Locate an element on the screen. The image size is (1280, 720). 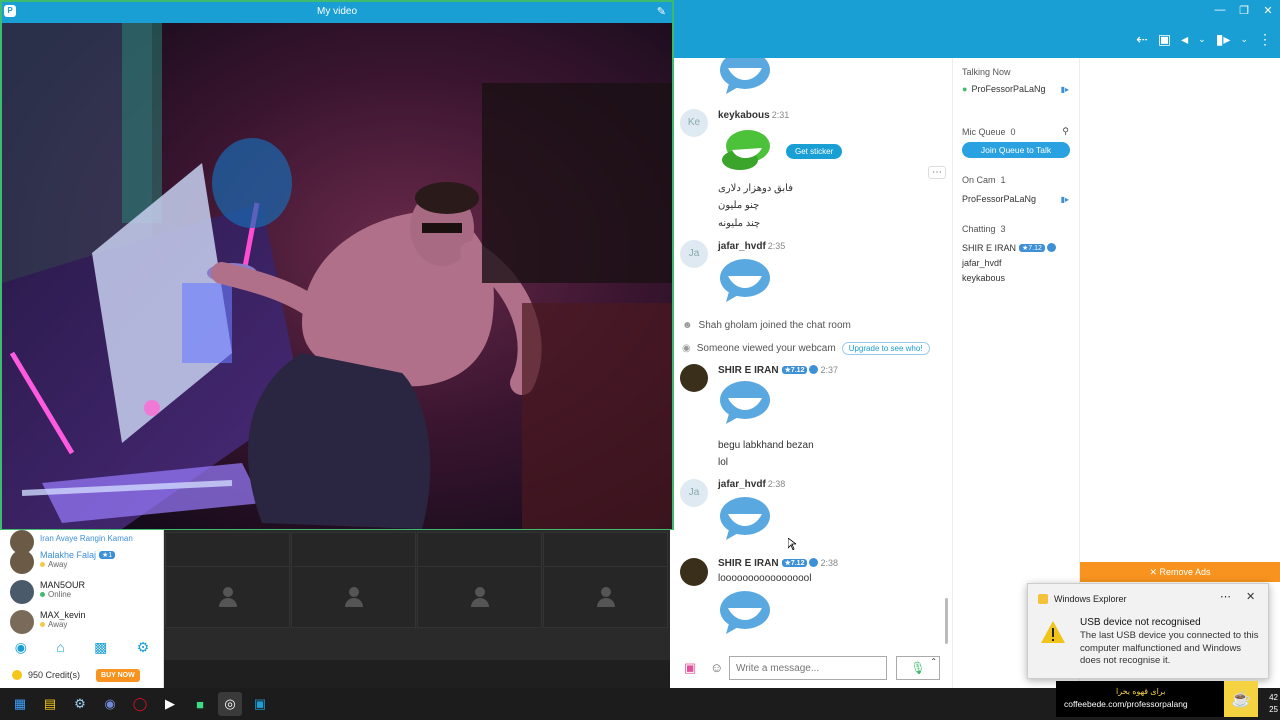
discord-icon: ◉ is located at coordinates (110, 704).